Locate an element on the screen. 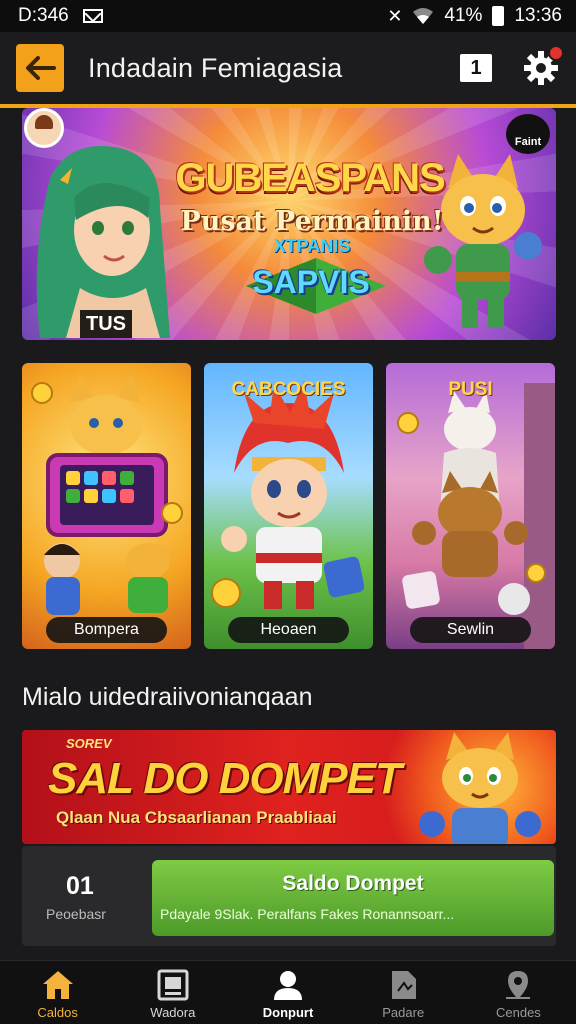 This screenshot has width=576, height=1024. hero-tag: SAPVIS is located at coordinates (311, 282).